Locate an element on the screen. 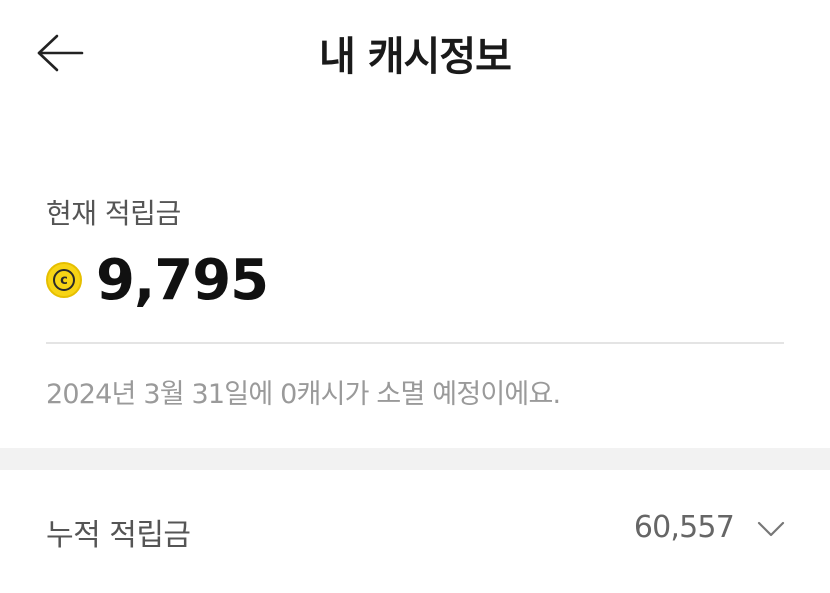 The image size is (830, 593). section-separator is located at coordinates (415, 459).